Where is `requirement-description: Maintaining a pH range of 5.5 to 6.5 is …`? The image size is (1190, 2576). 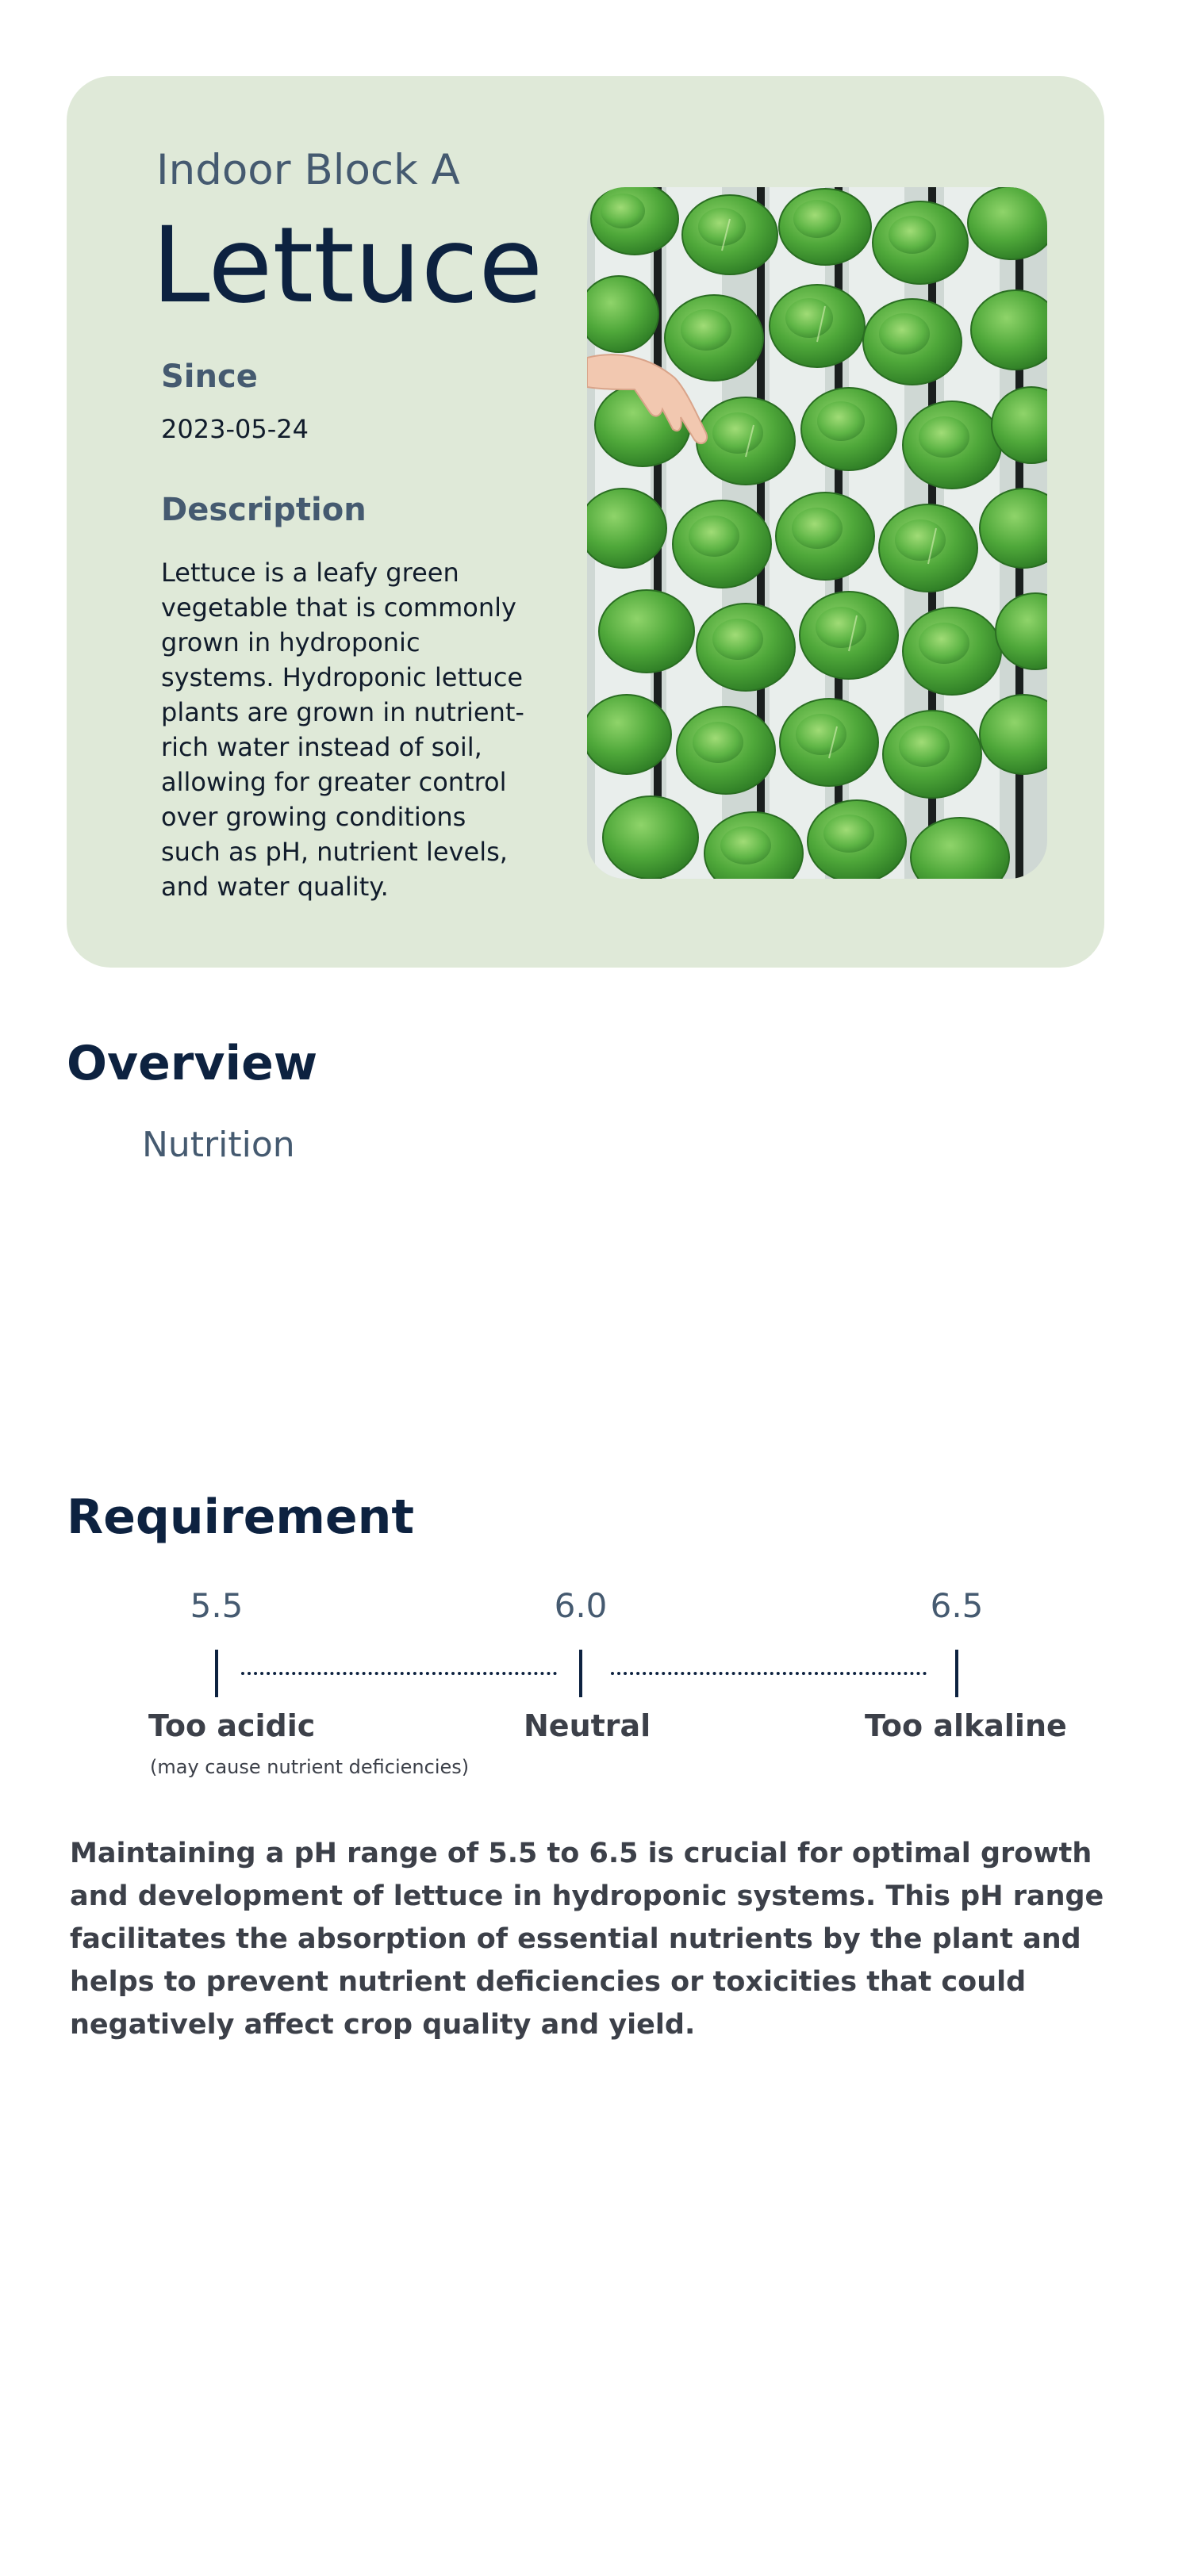 requirement-description: Maintaining a pH range of 5.5 to 6.5 is … is located at coordinates (587, 1940).